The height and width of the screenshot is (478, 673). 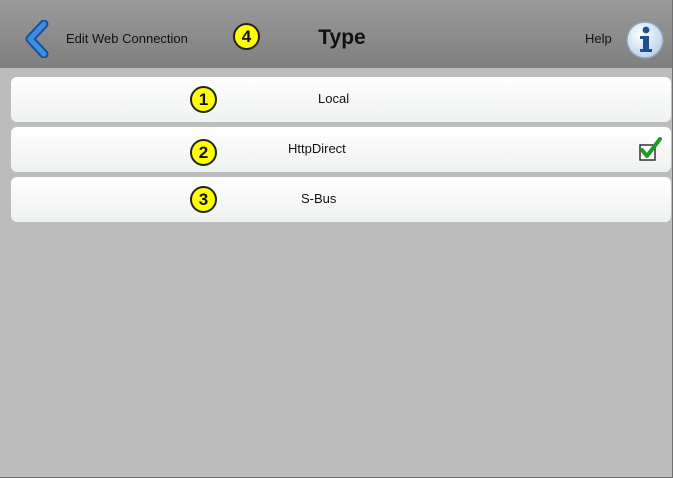 I want to click on callout-badge-1: 1, so click(x=203, y=99).